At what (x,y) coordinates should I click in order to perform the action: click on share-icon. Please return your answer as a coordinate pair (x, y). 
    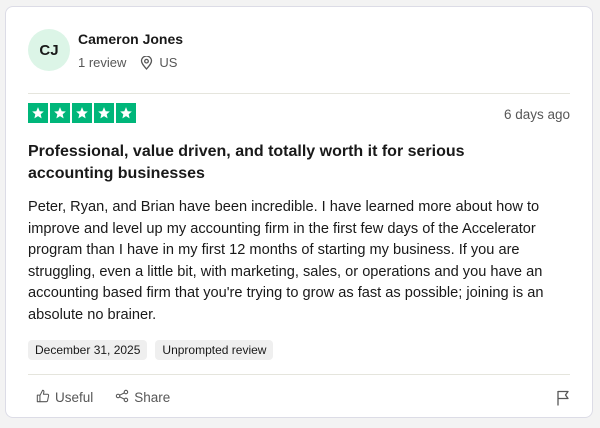
    Looking at the image, I should click on (122, 397).